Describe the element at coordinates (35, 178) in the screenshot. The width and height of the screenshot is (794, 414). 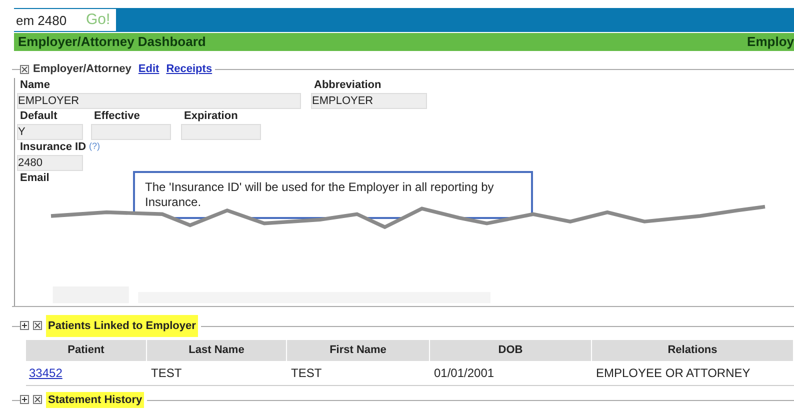
I see `field-label: Email` at that location.